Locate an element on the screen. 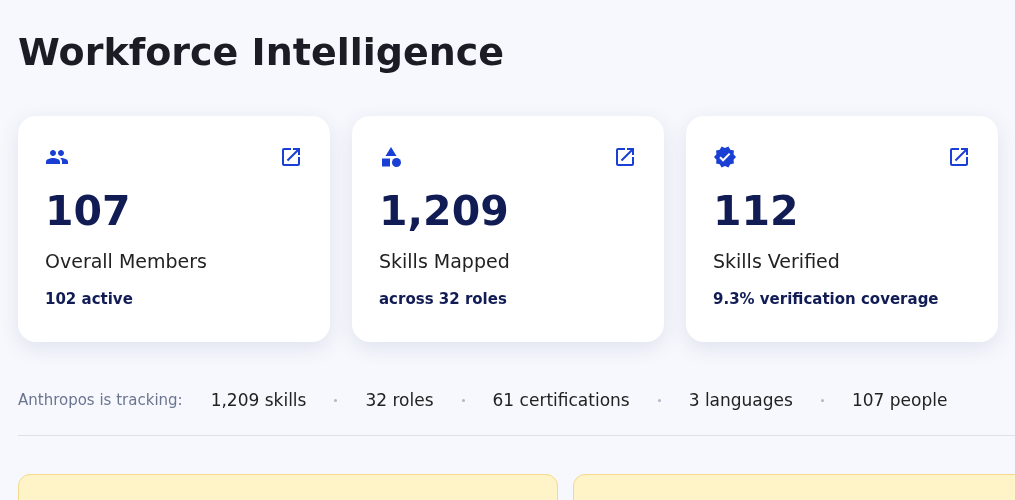 This screenshot has width=1015, height=500. tracking-item: 107 people is located at coordinates (899, 400).